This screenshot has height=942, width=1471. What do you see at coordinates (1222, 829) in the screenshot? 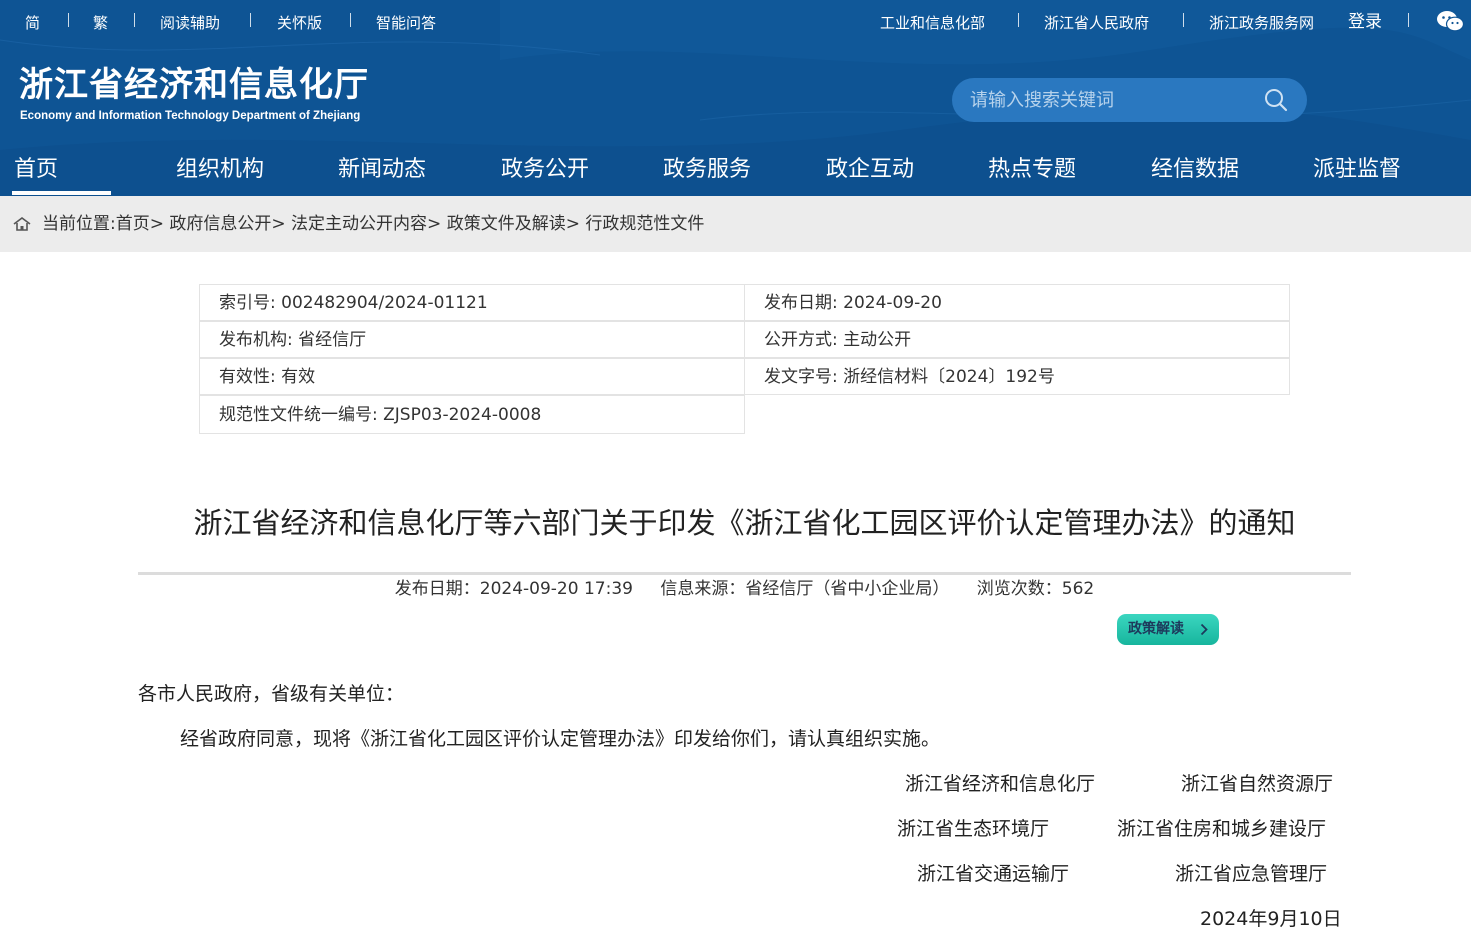
I see `signer: 浙江省住房和城乡建设厅` at bounding box center [1222, 829].